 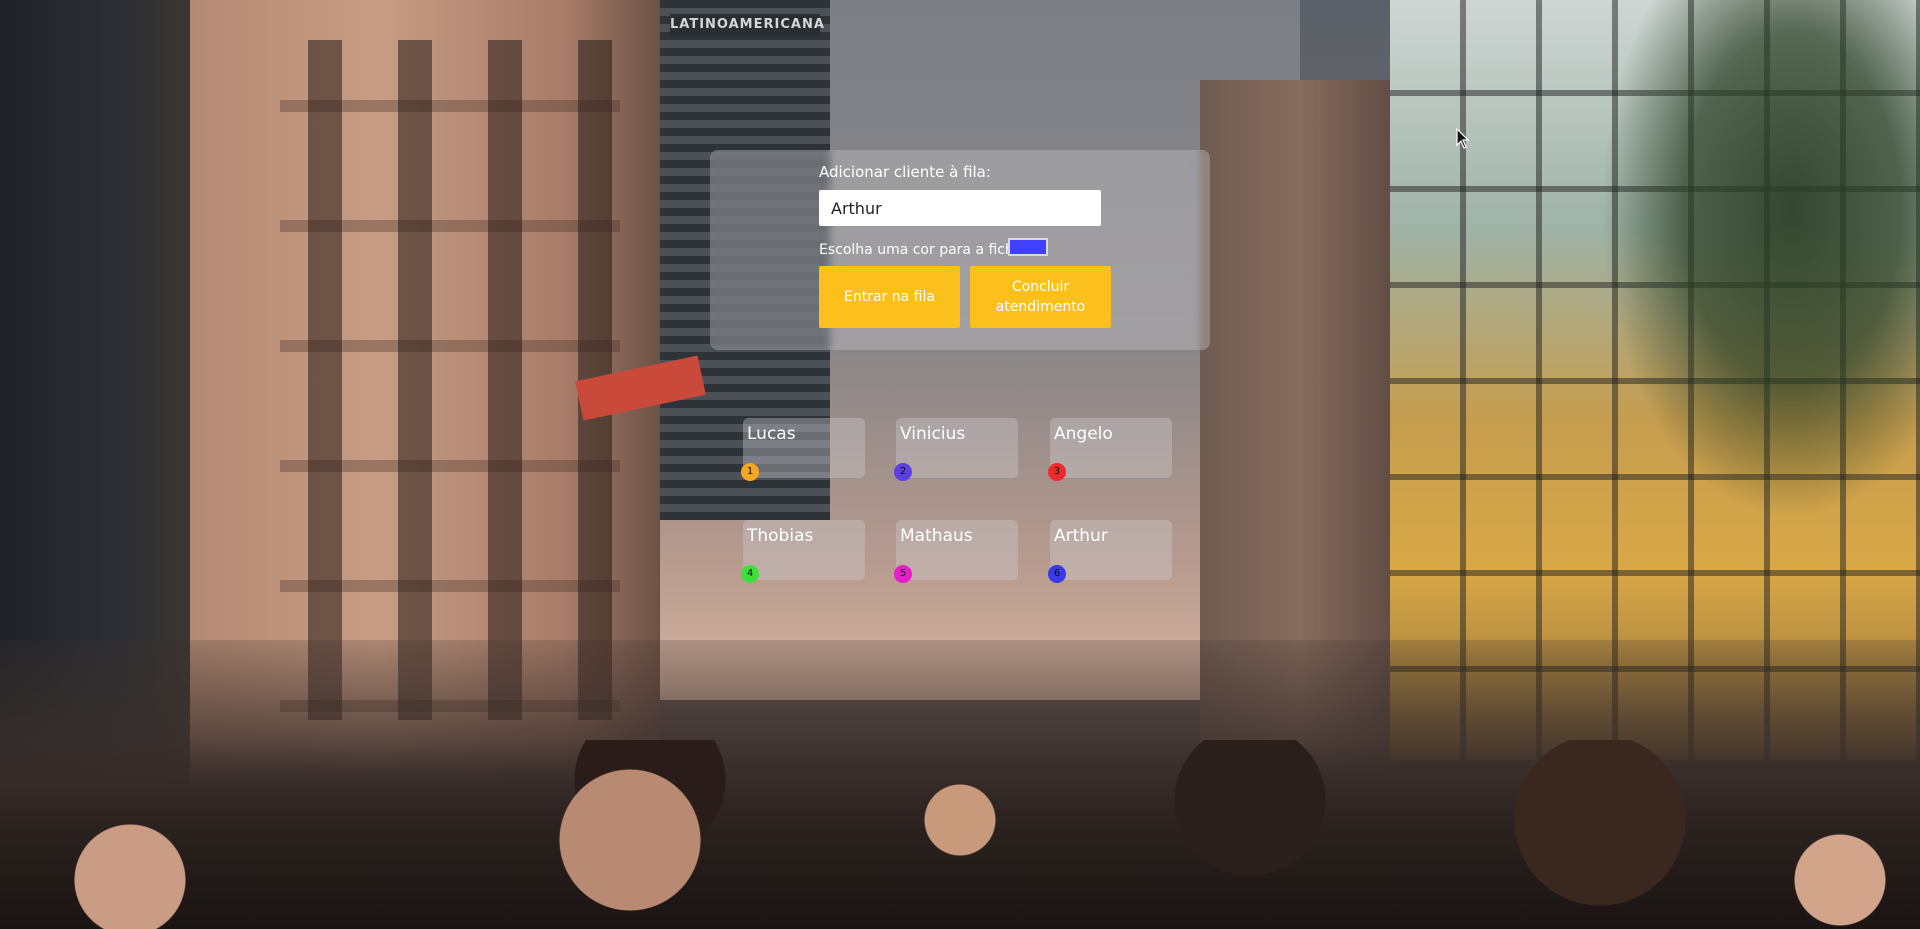 What do you see at coordinates (1463, 138) in the screenshot?
I see `arrow-cursor-icon` at bounding box center [1463, 138].